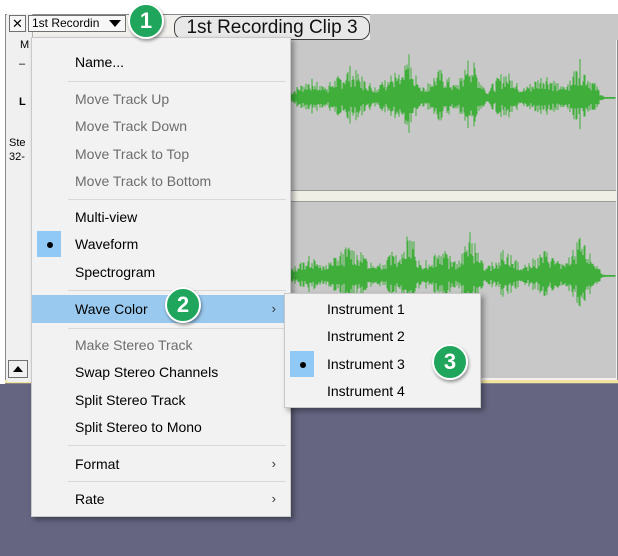  I want to click on menu-item-move-track-up: Move Track Up, so click(161, 99).